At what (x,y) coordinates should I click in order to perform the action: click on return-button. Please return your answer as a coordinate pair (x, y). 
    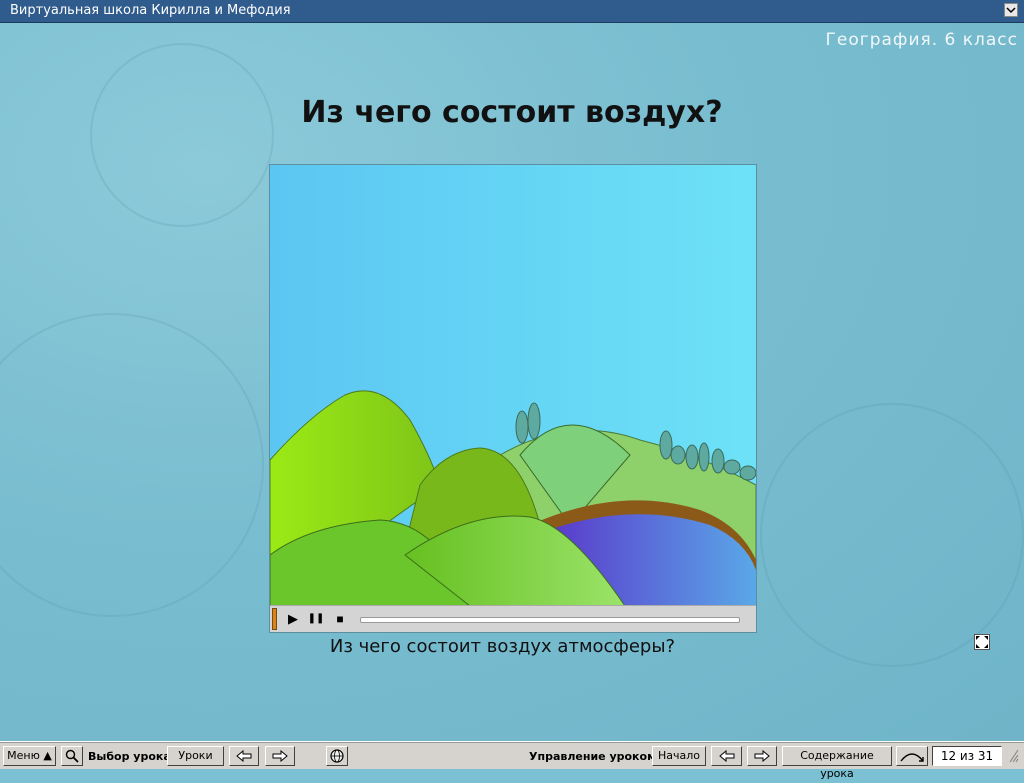
    Looking at the image, I should click on (912, 756).